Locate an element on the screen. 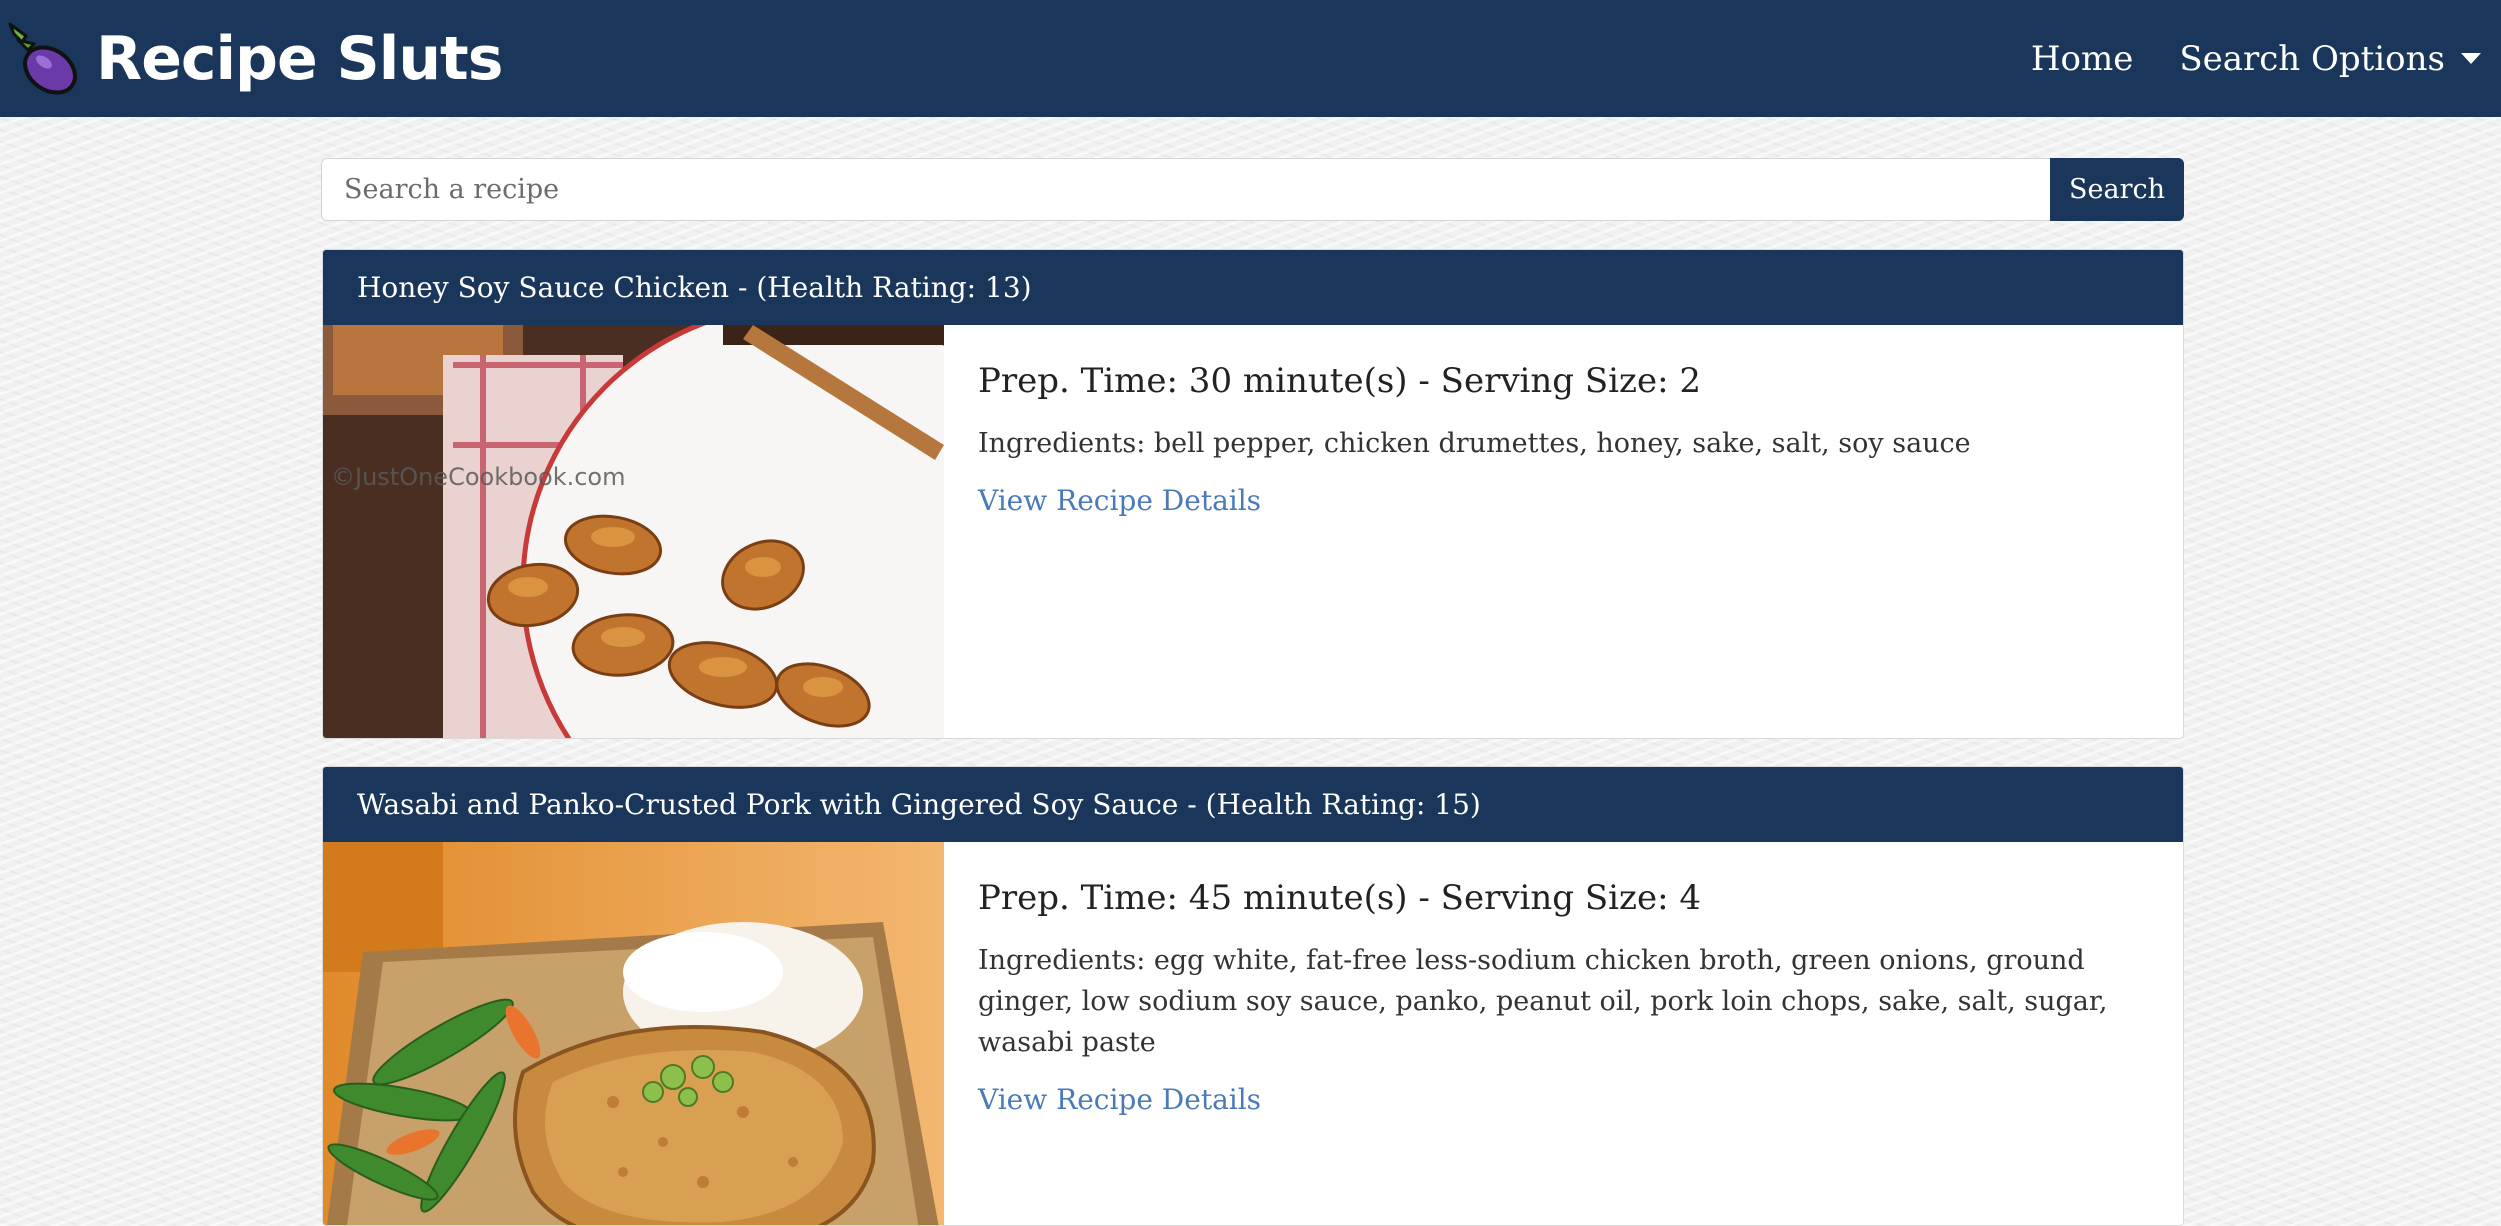 The width and height of the screenshot is (2501, 1226). nav-home-label: Home is located at coordinates (2082, 58).